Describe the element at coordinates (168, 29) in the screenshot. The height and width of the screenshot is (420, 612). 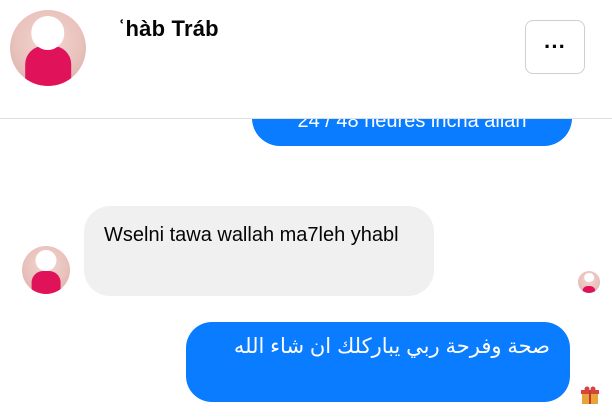
I see `contact-name: ʿhàb Tráb` at that location.